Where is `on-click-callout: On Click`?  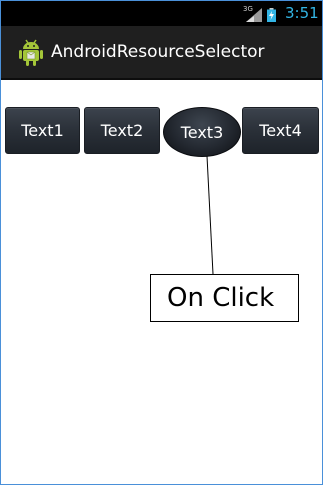 on-click-callout: On Click is located at coordinates (224, 298).